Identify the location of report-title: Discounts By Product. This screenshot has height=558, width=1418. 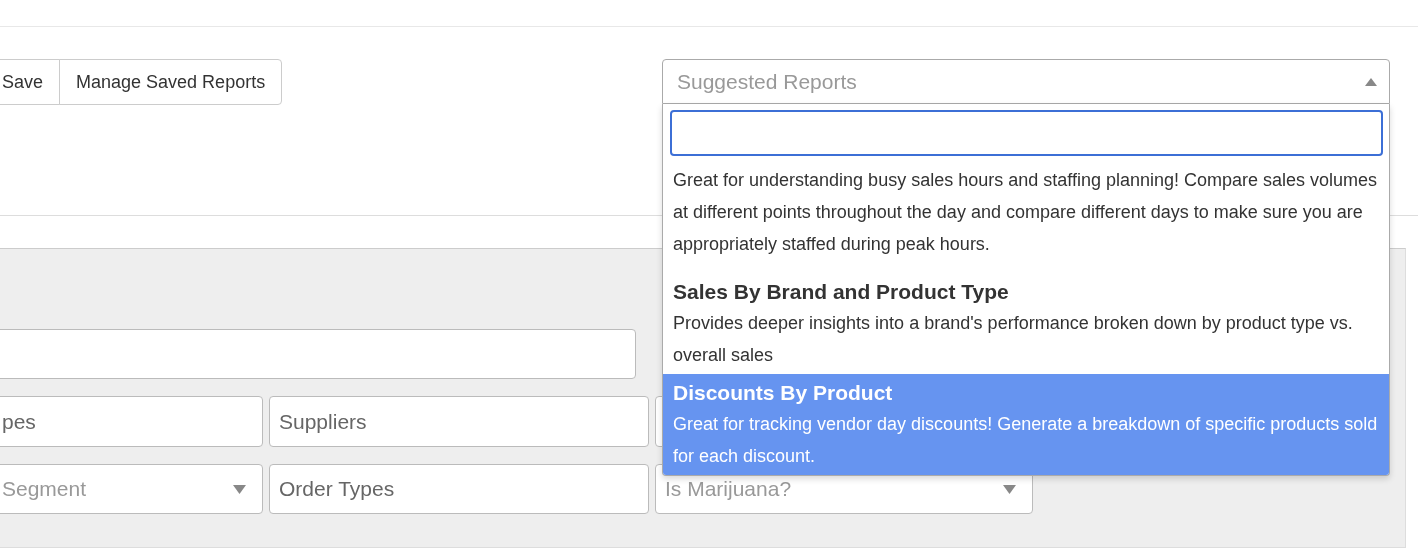
(783, 393).